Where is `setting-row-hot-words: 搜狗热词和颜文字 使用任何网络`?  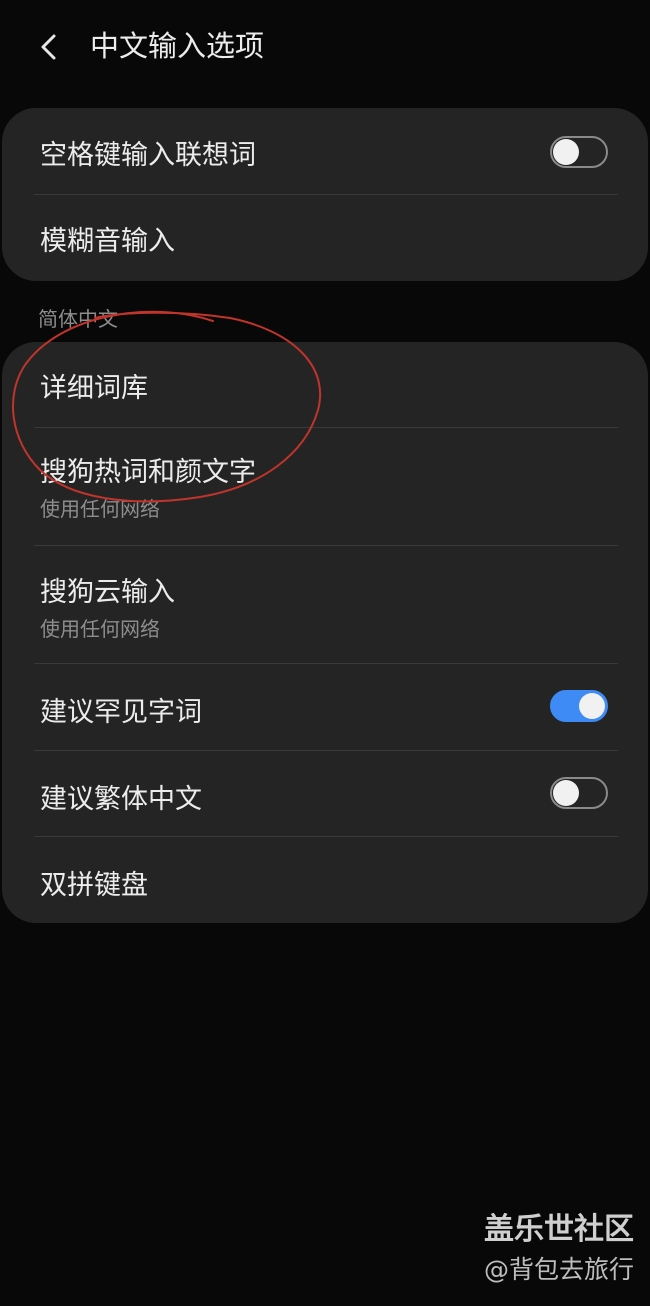
setting-row-hot-words: 搜狗热词和颜文字 使用任何网络 is located at coordinates (325, 487).